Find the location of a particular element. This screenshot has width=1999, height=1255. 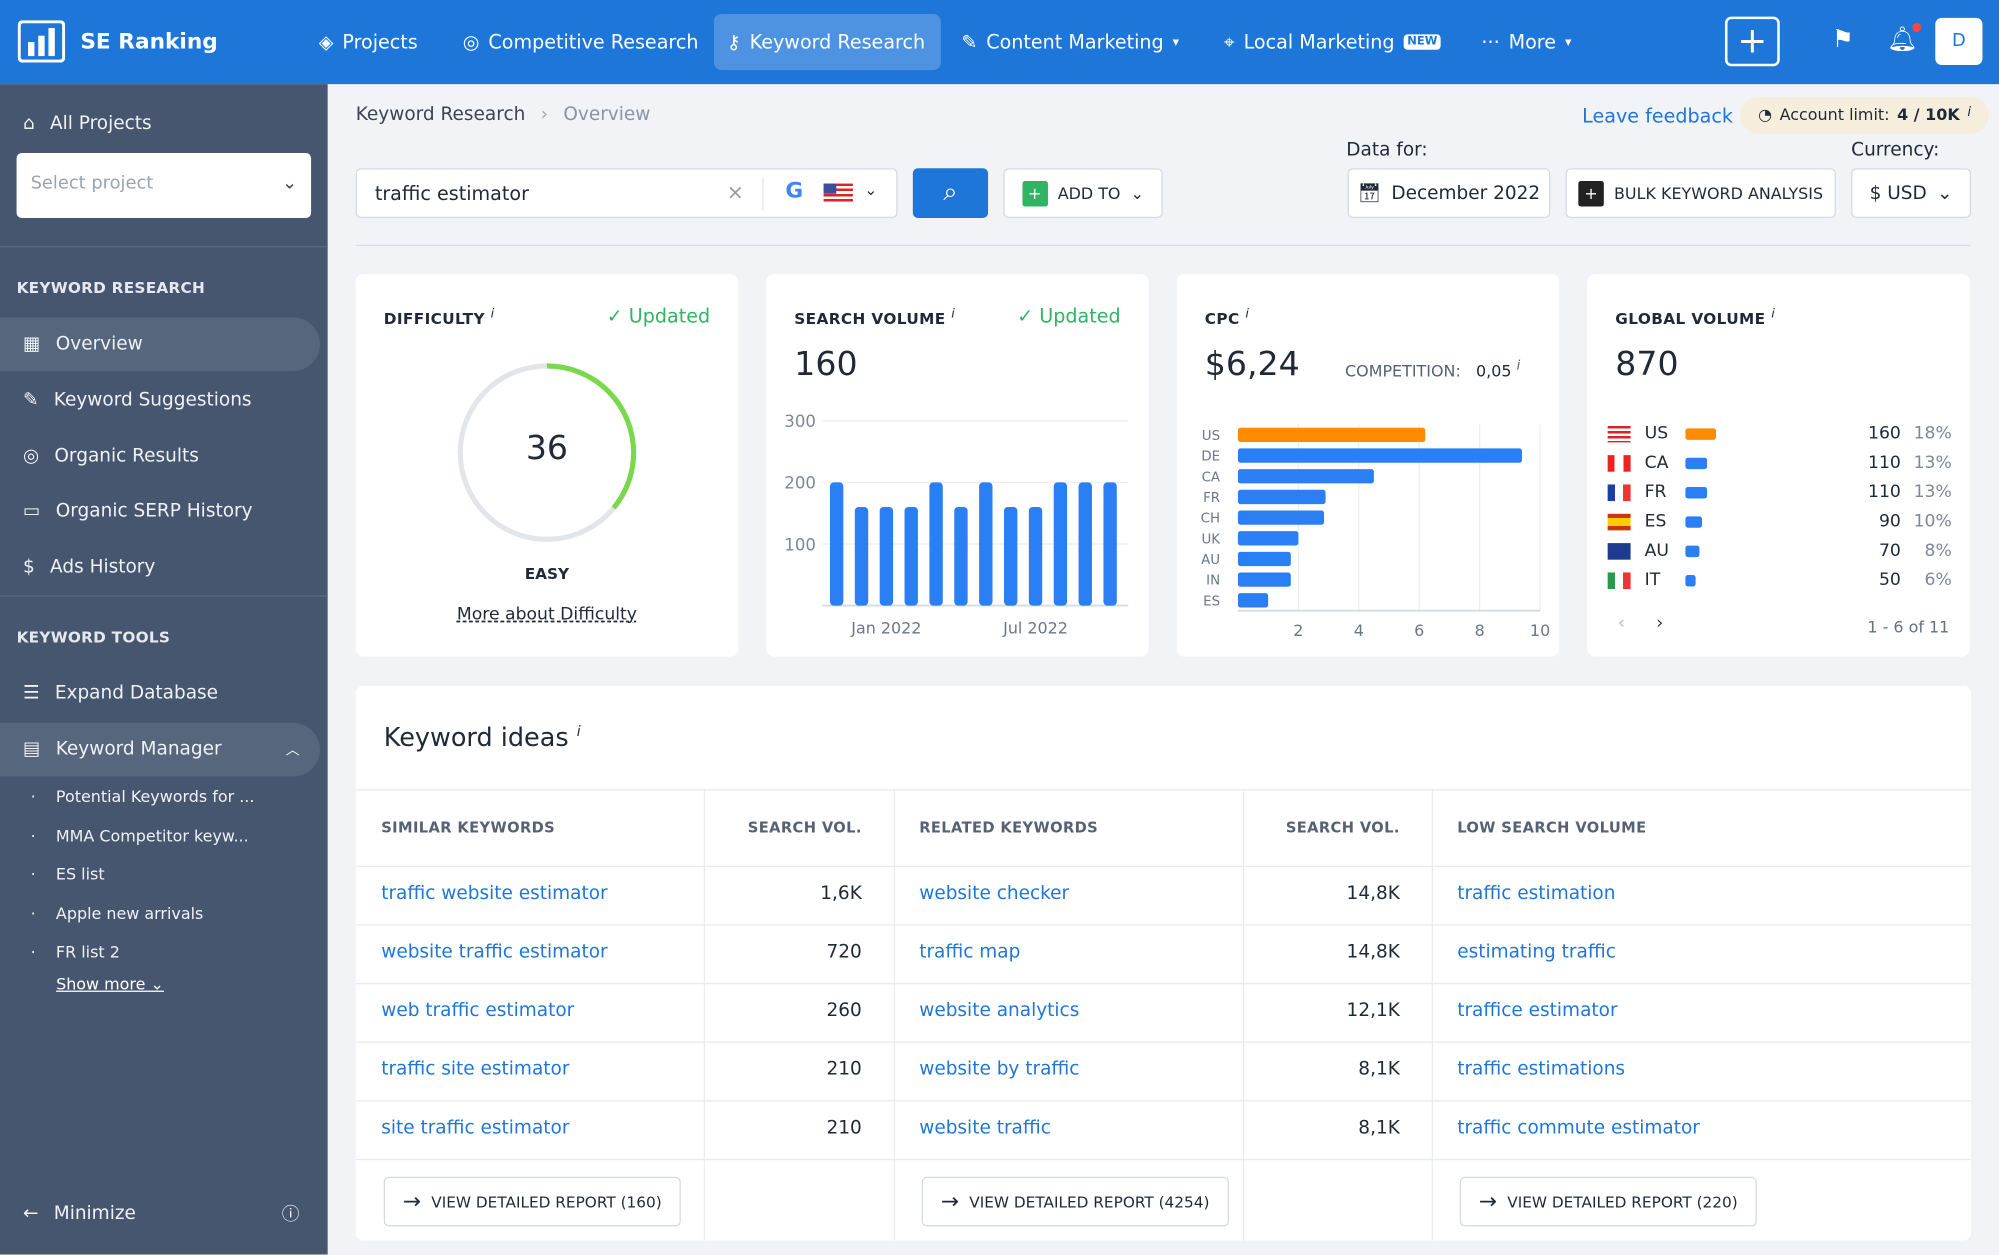

keyword-link: website analytics is located at coordinates (999, 1011).